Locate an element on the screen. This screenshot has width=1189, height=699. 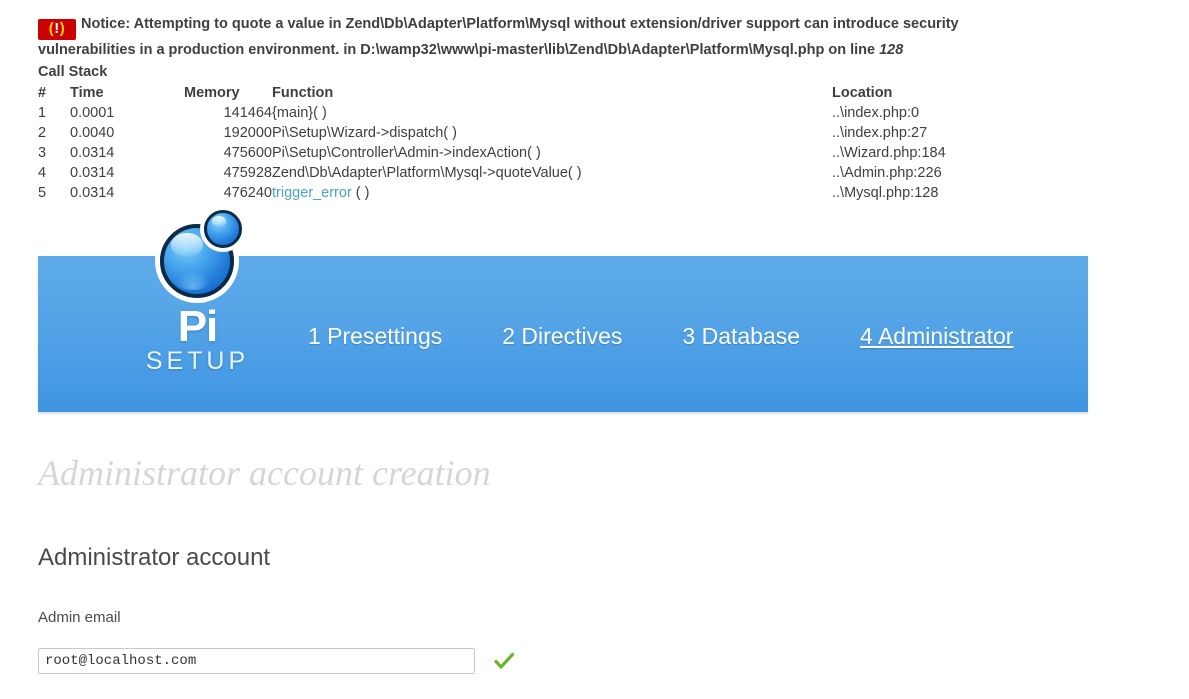
cell-location: ..\Admin.php:226 is located at coordinates (887, 173).